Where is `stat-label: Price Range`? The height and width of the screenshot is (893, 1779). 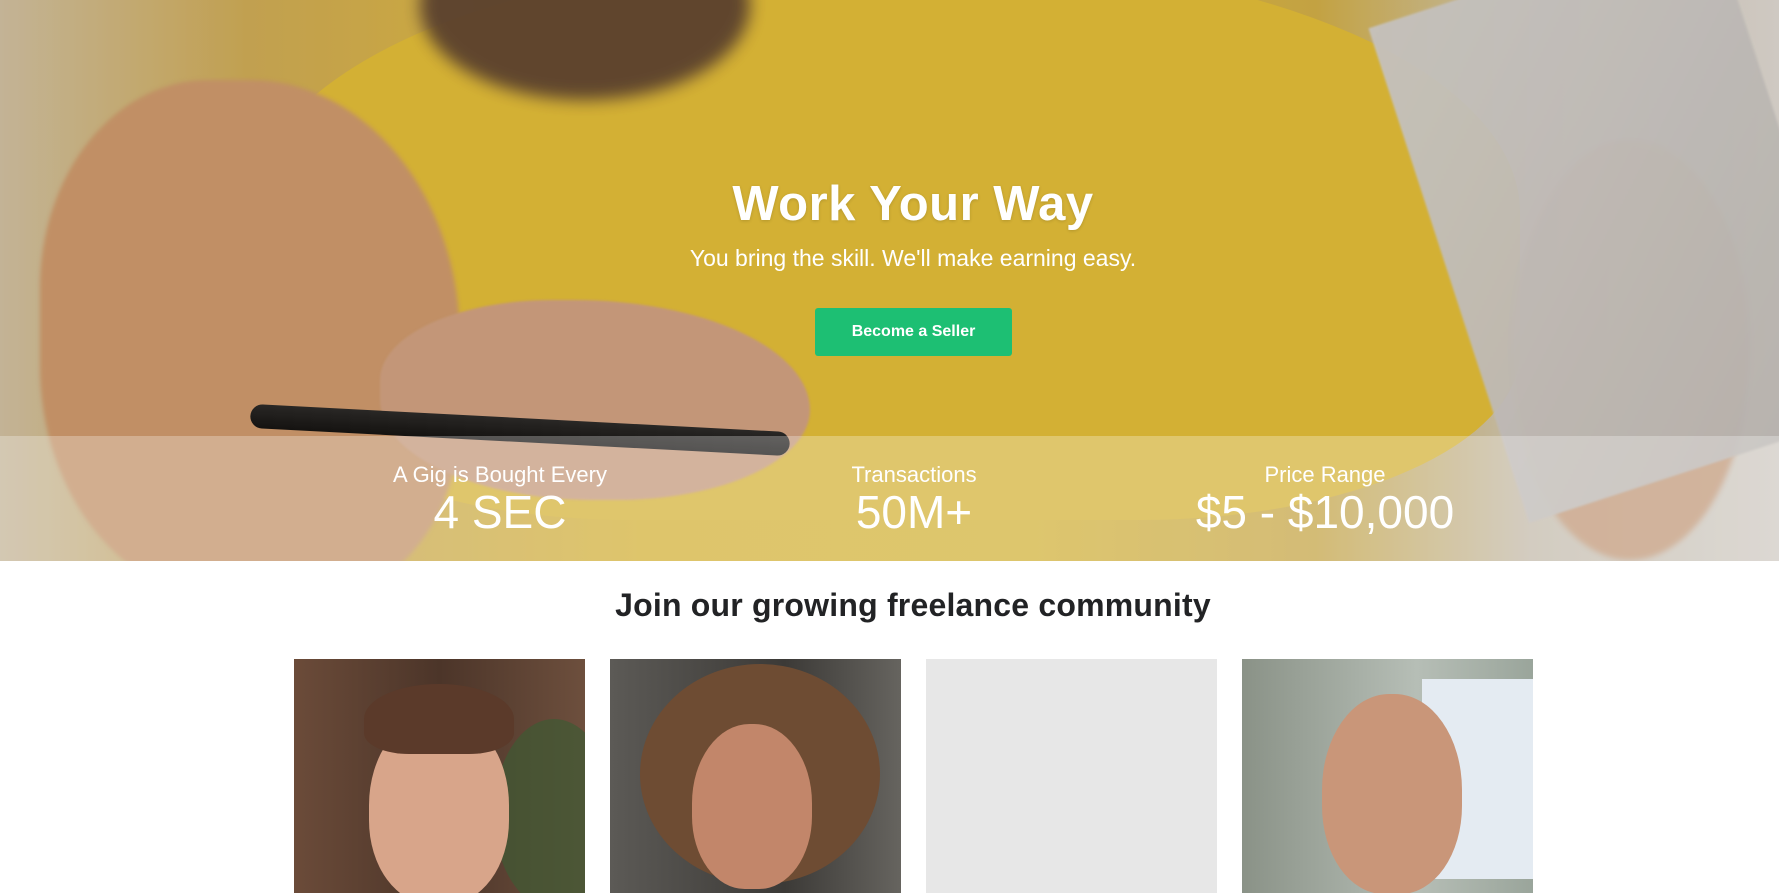 stat-label: Price Range is located at coordinates (1325, 474).